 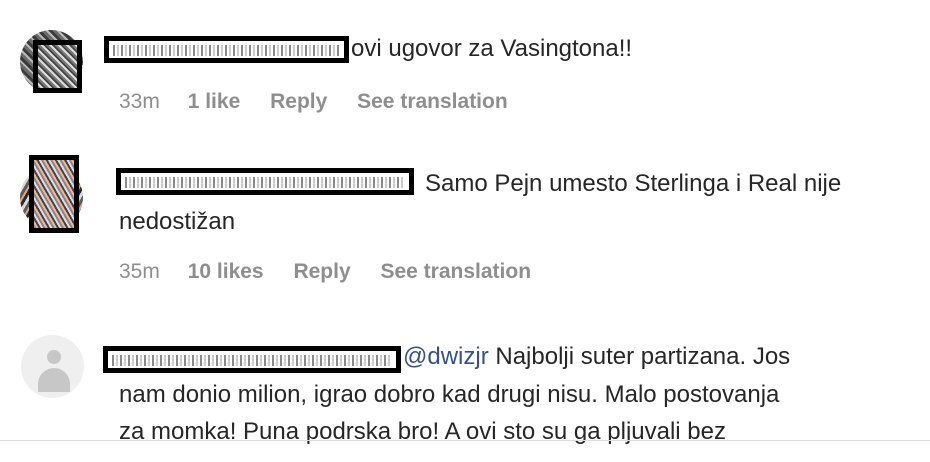 I want to click on bottom-divider, so click(x=465, y=440).